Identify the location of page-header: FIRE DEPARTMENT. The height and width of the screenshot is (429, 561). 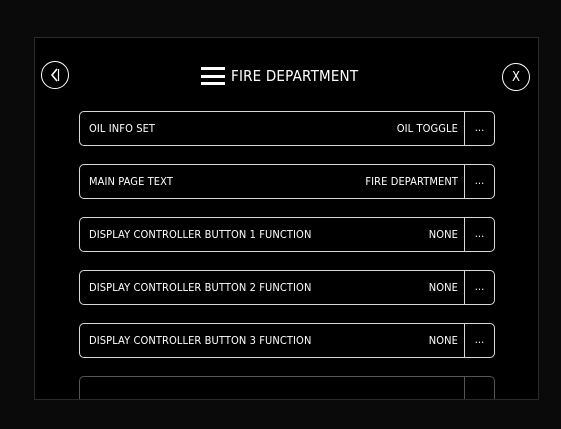
(286, 76).